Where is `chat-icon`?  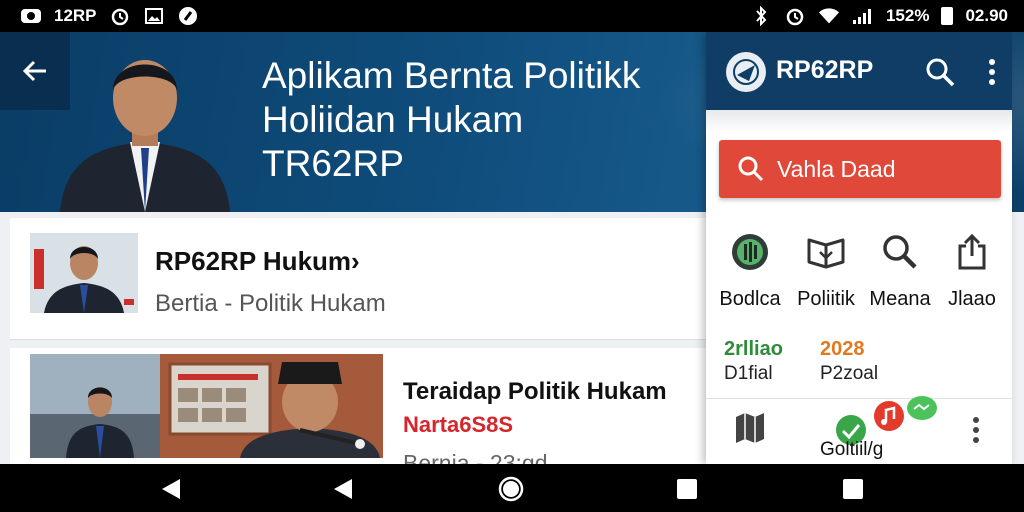
chat-icon is located at coordinates (922, 409).